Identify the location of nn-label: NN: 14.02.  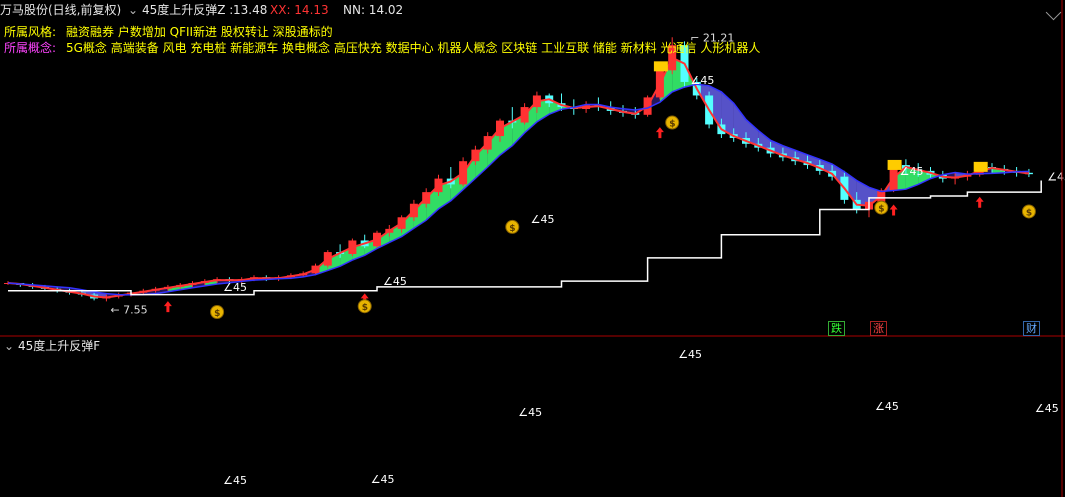
(373, 10).